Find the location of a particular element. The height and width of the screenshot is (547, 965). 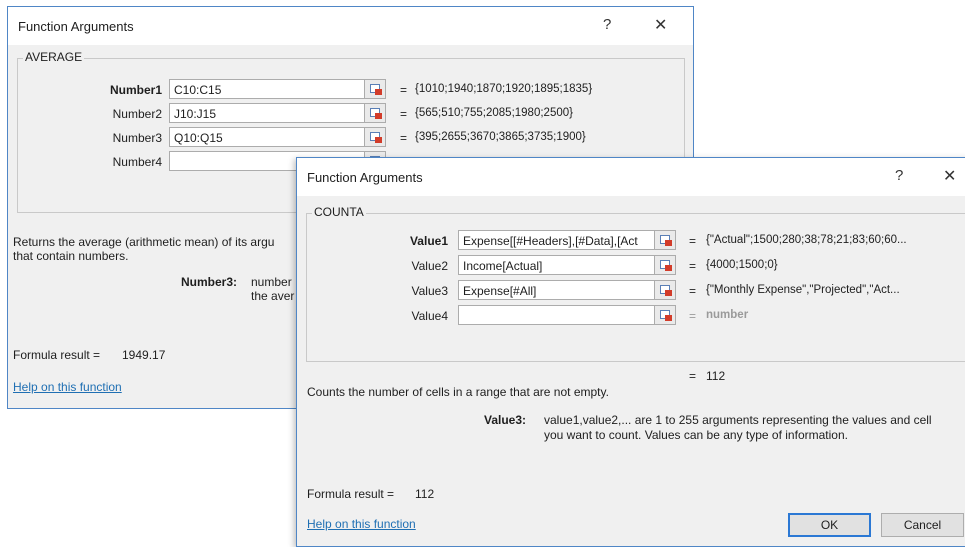

overall-equals-sign: = is located at coordinates (693, 376).